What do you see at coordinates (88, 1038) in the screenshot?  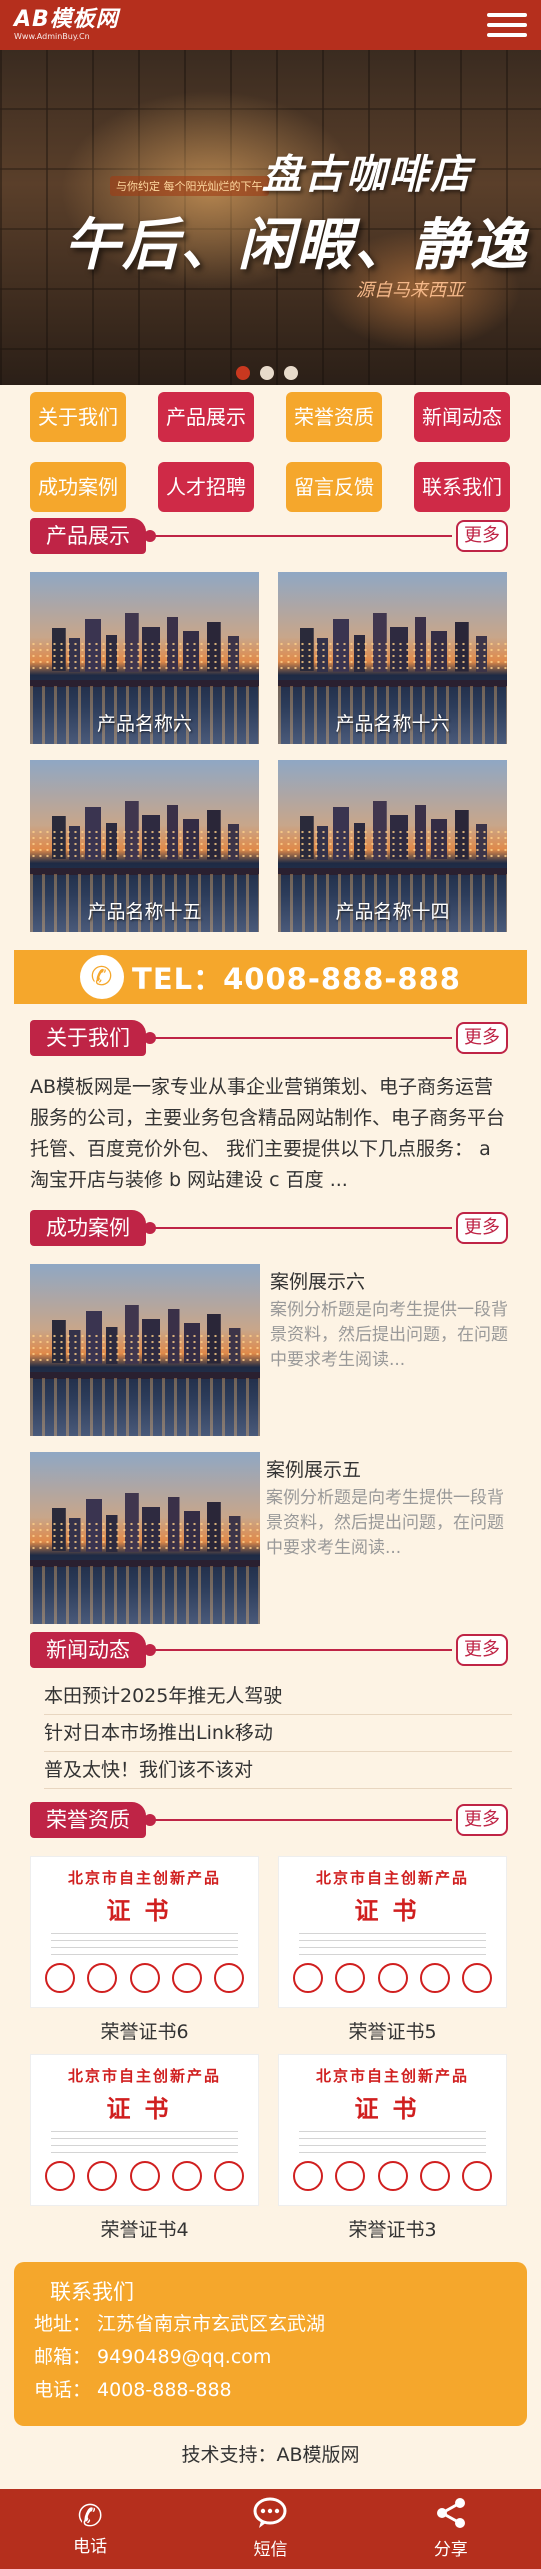 I see `section-title: 关于我们` at bounding box center [88, 1038].